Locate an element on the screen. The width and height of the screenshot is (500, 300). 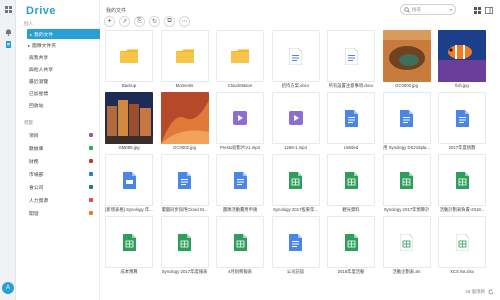
file-tile: 4月財務報表 is located at coordinates (238, 246).